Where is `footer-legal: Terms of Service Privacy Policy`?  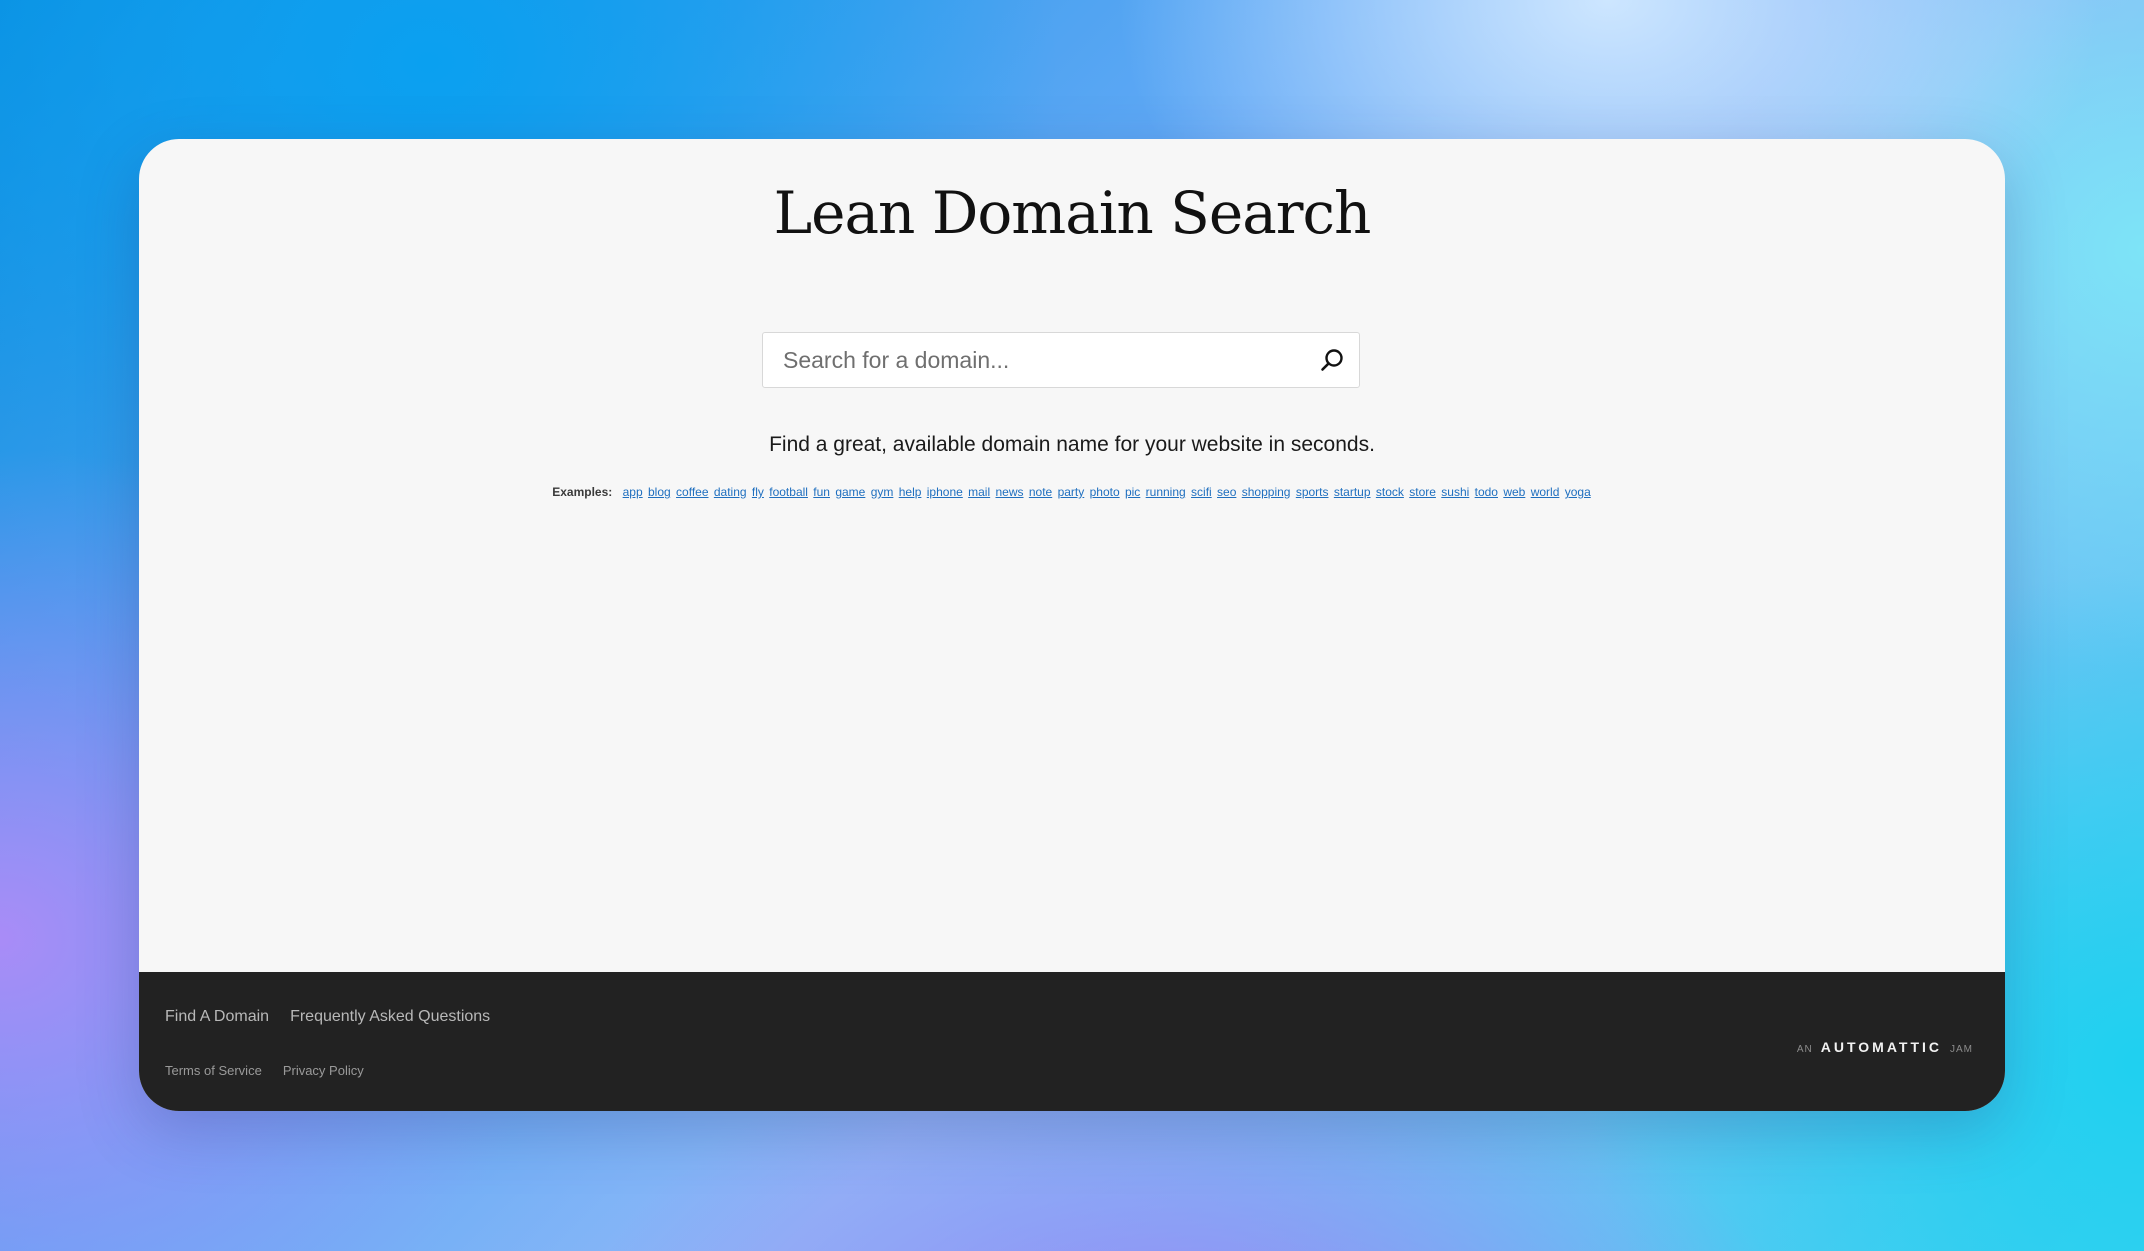 footer-legal: Terms of Service Privacy Policy is located at coordinates (264, 1070).